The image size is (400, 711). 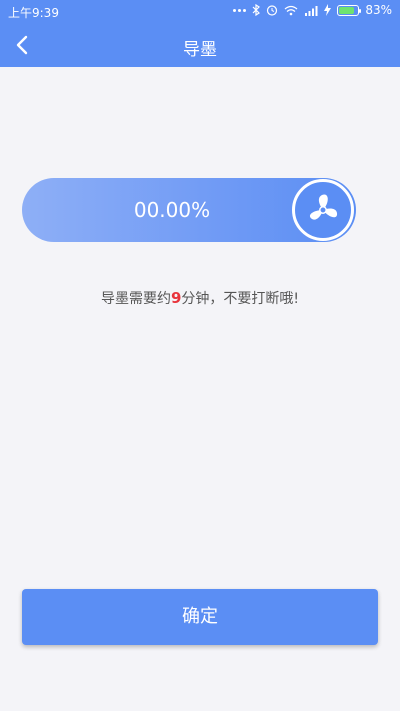 I want to click on battery-percent: 83%, so click(x=378, y=10).